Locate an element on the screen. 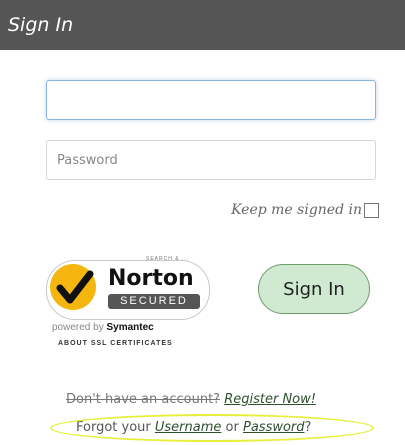 The image size is (405, 445). register-prefix: Don't have an account? is located at coordinates (143, 399).